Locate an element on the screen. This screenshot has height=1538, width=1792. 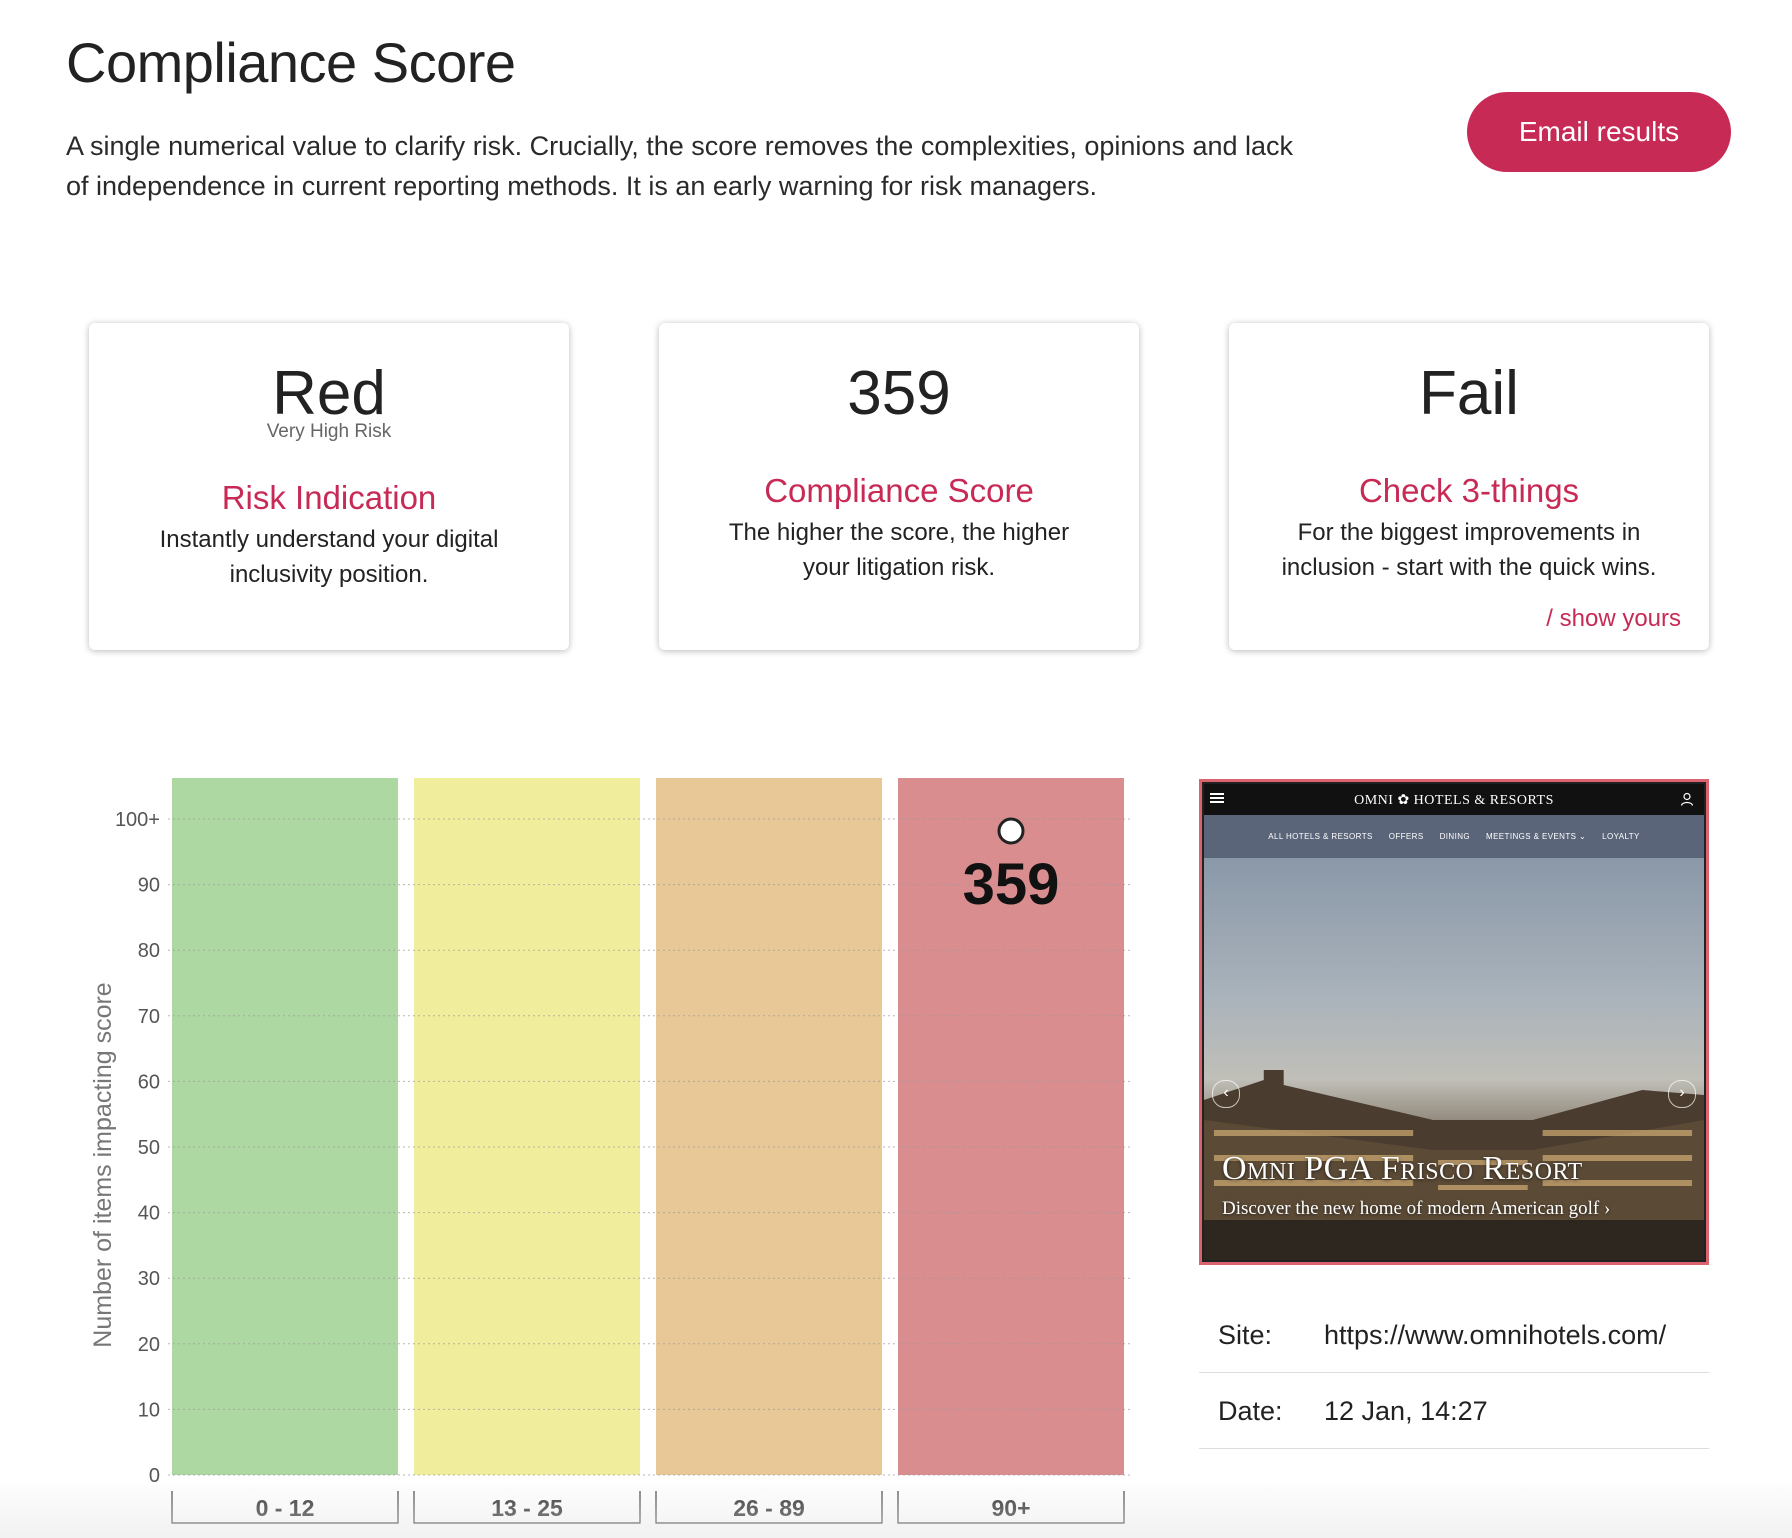
chart-y-tick-label: 0 is located at coordinates (154, 1476).